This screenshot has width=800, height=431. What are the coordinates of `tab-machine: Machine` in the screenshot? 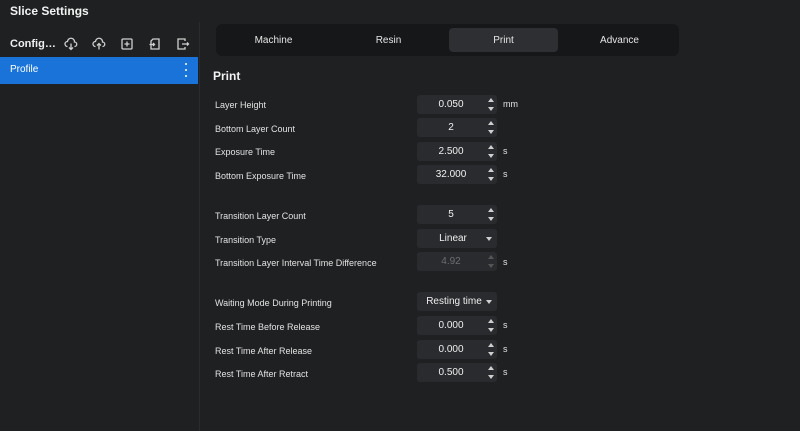 It's located at (273, 40).